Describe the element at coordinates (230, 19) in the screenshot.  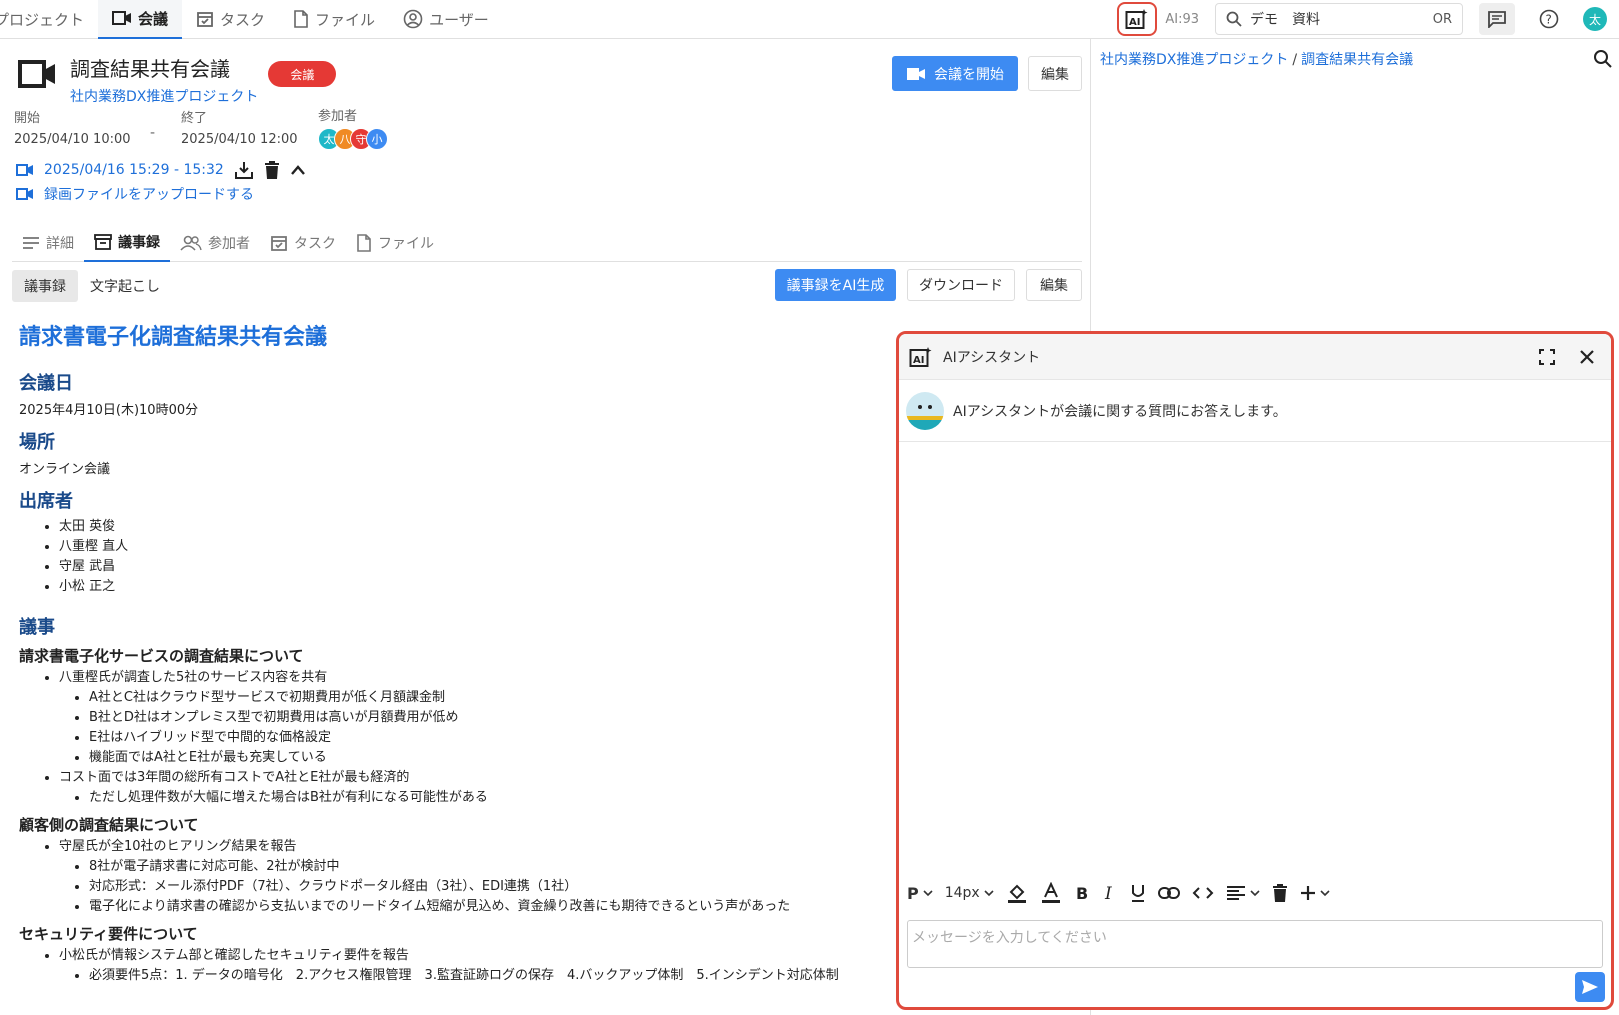
I see `nav-item-tasks: タスク` at that location.